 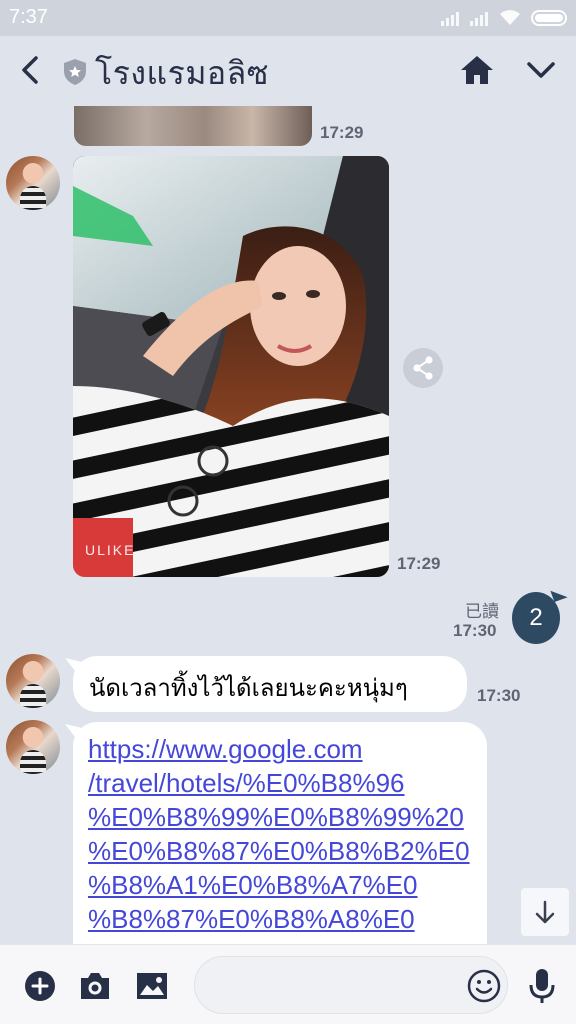 What do you see at coordinates (510, 17) in the screenshot?
I see `wifi-icon` at bounding box center [510, 17].